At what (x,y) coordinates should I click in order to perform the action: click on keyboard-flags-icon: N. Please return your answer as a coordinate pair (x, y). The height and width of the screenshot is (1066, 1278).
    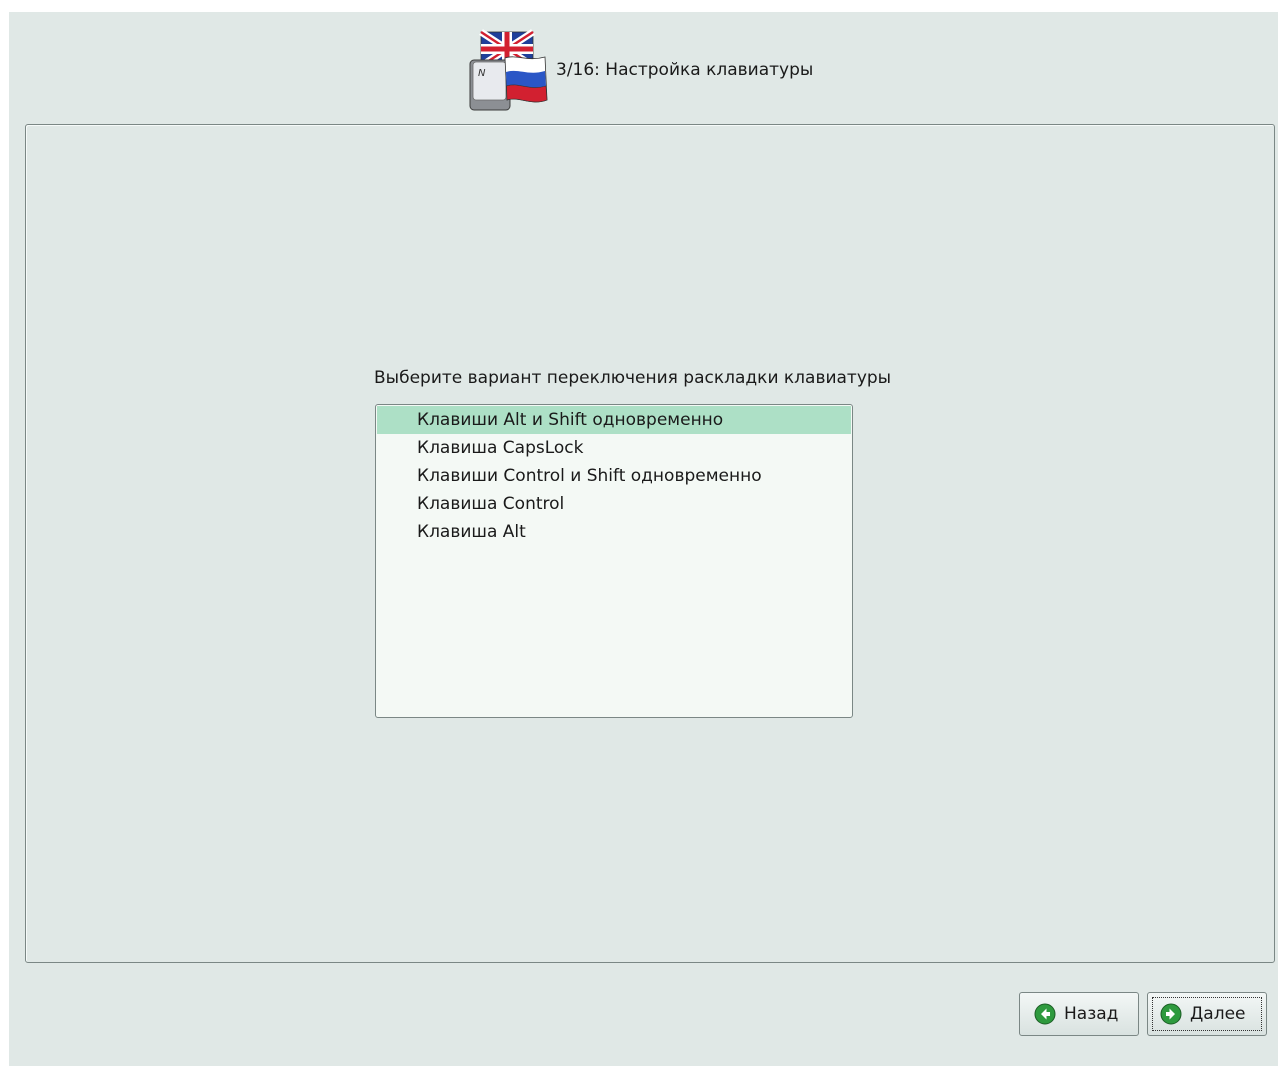
    Looking at the image, I should click on (509, 71).